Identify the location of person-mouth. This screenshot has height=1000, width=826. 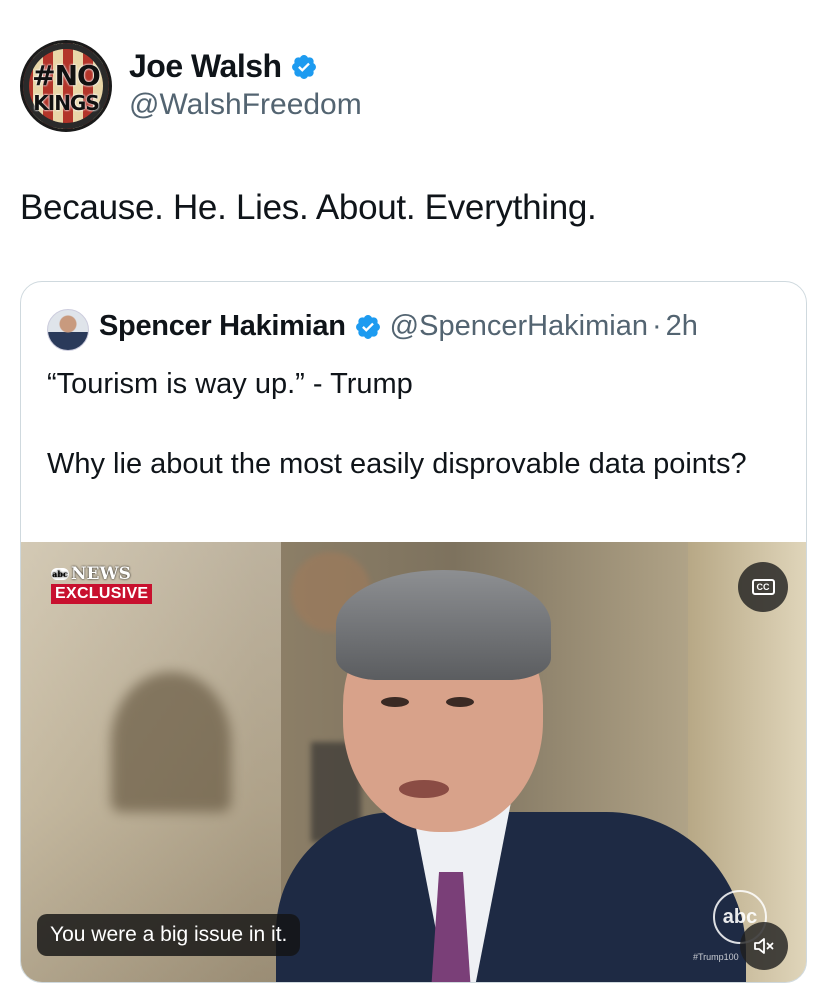
(424, 789).